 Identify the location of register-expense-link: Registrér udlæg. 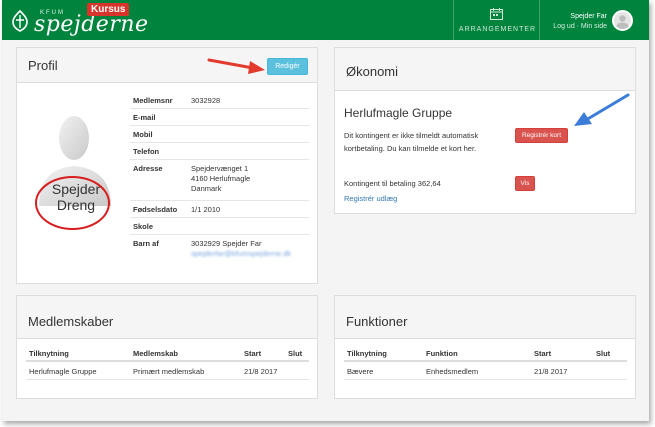
(370, 198).